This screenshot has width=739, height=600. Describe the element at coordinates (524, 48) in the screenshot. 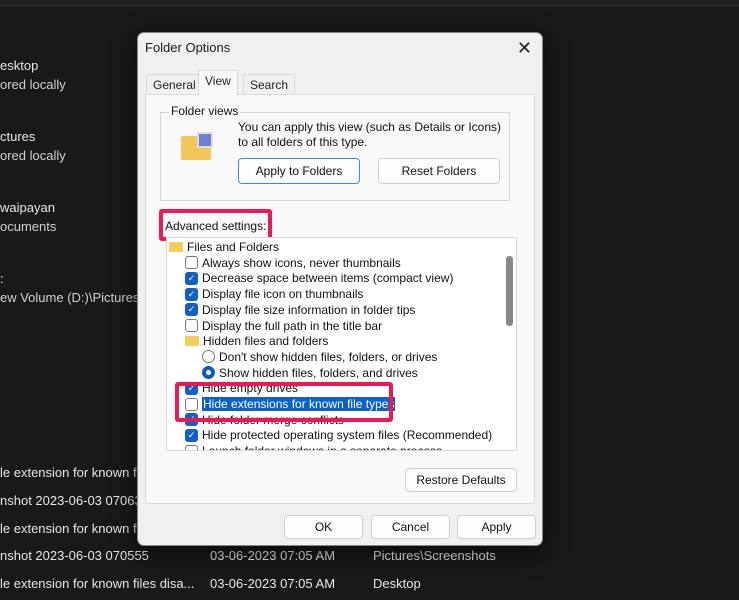

I see `close-icon: ✕` at that location.